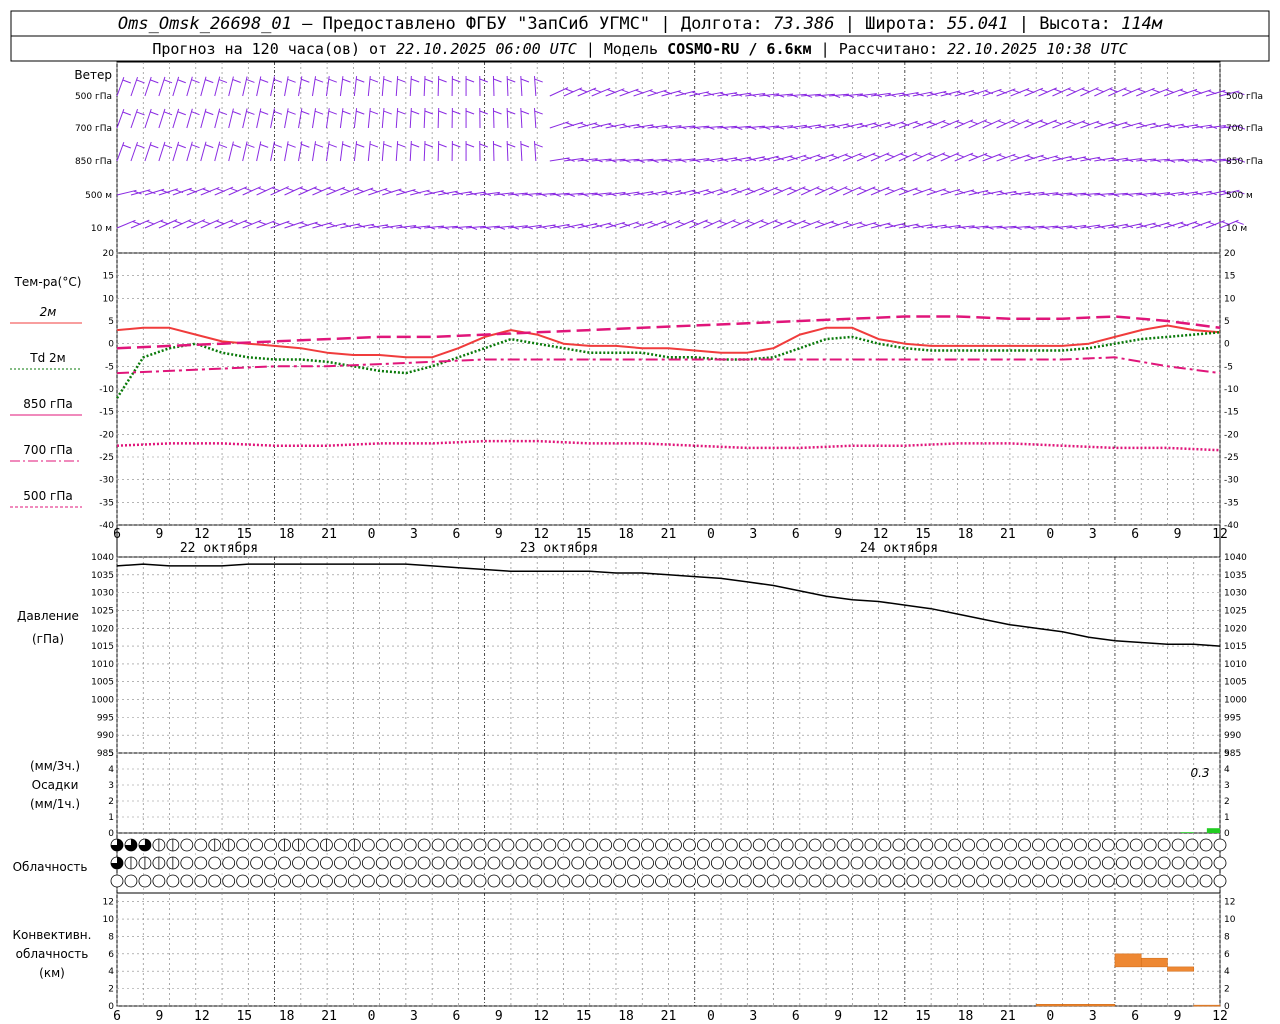  I want to click on x-tick-label: 6, so click(1135, 534).